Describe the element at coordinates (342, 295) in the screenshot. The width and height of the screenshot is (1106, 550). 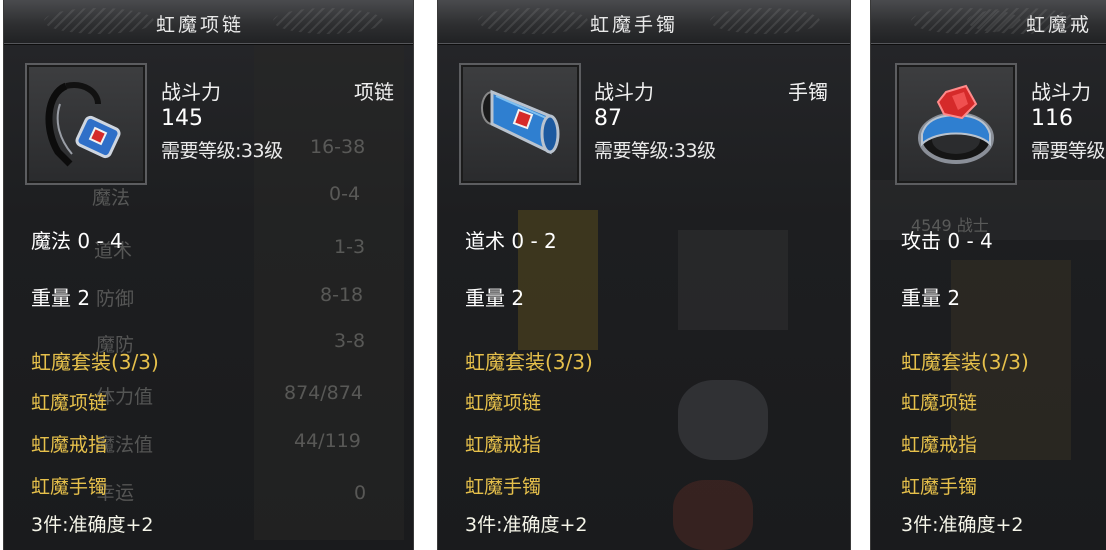
I see `bg-value: 8-18` at that location.